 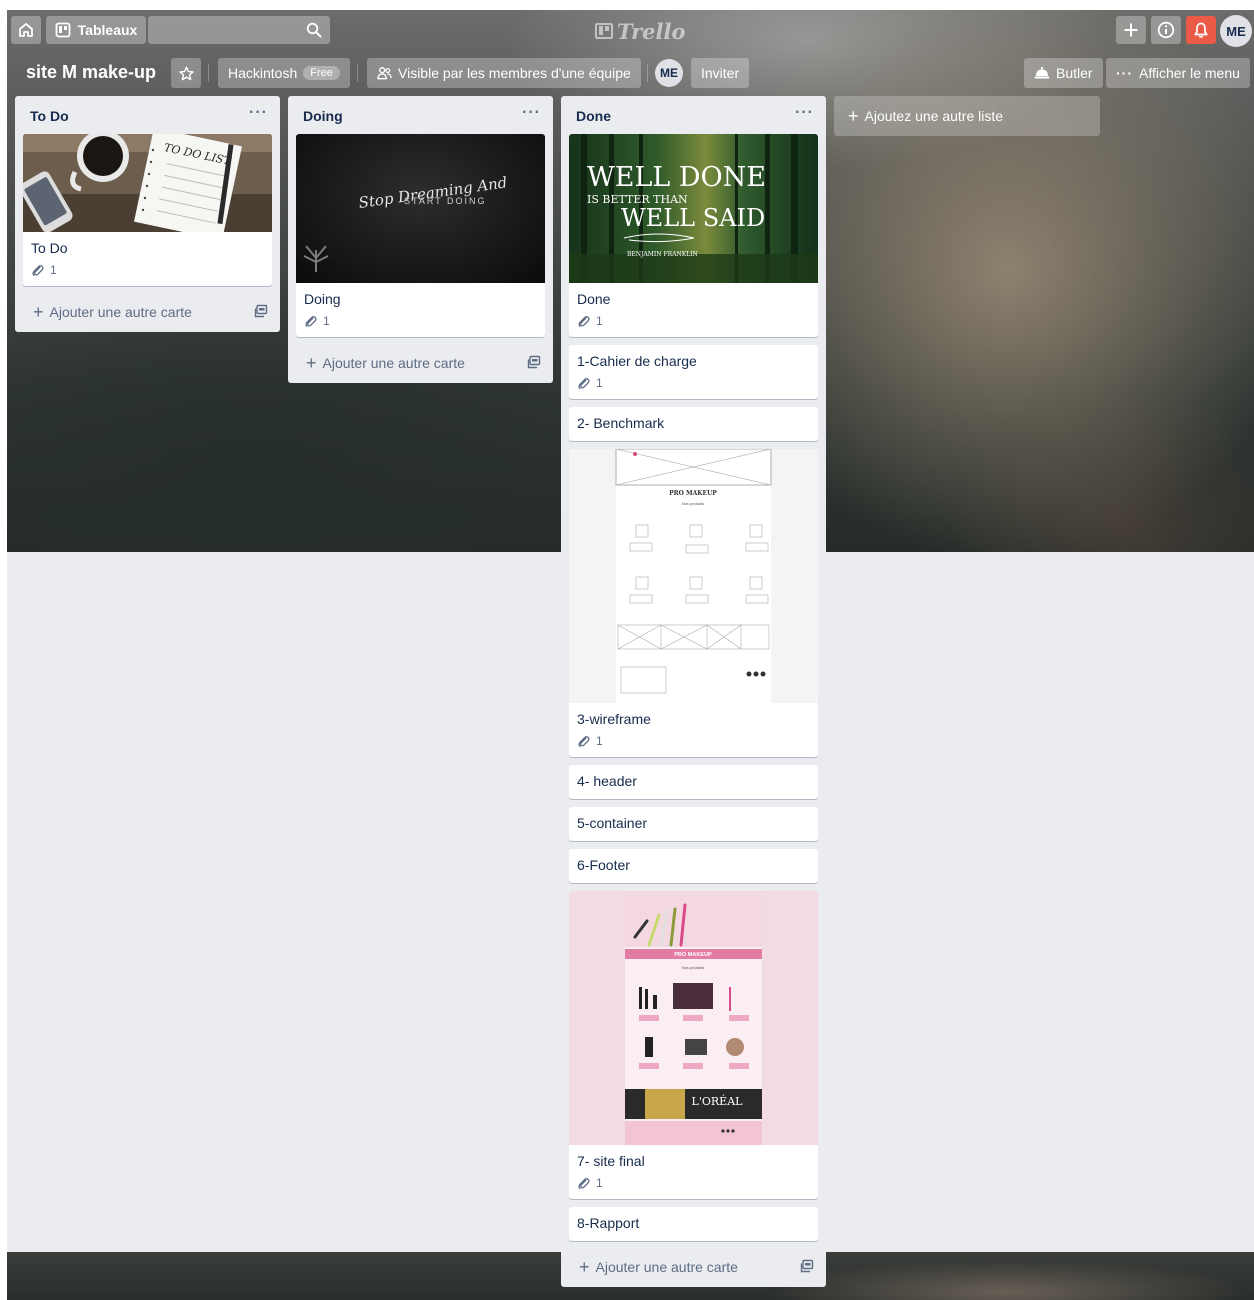 I want to click on todo-cover-illustration: TO DO LIST, so click(x=147, y=183).